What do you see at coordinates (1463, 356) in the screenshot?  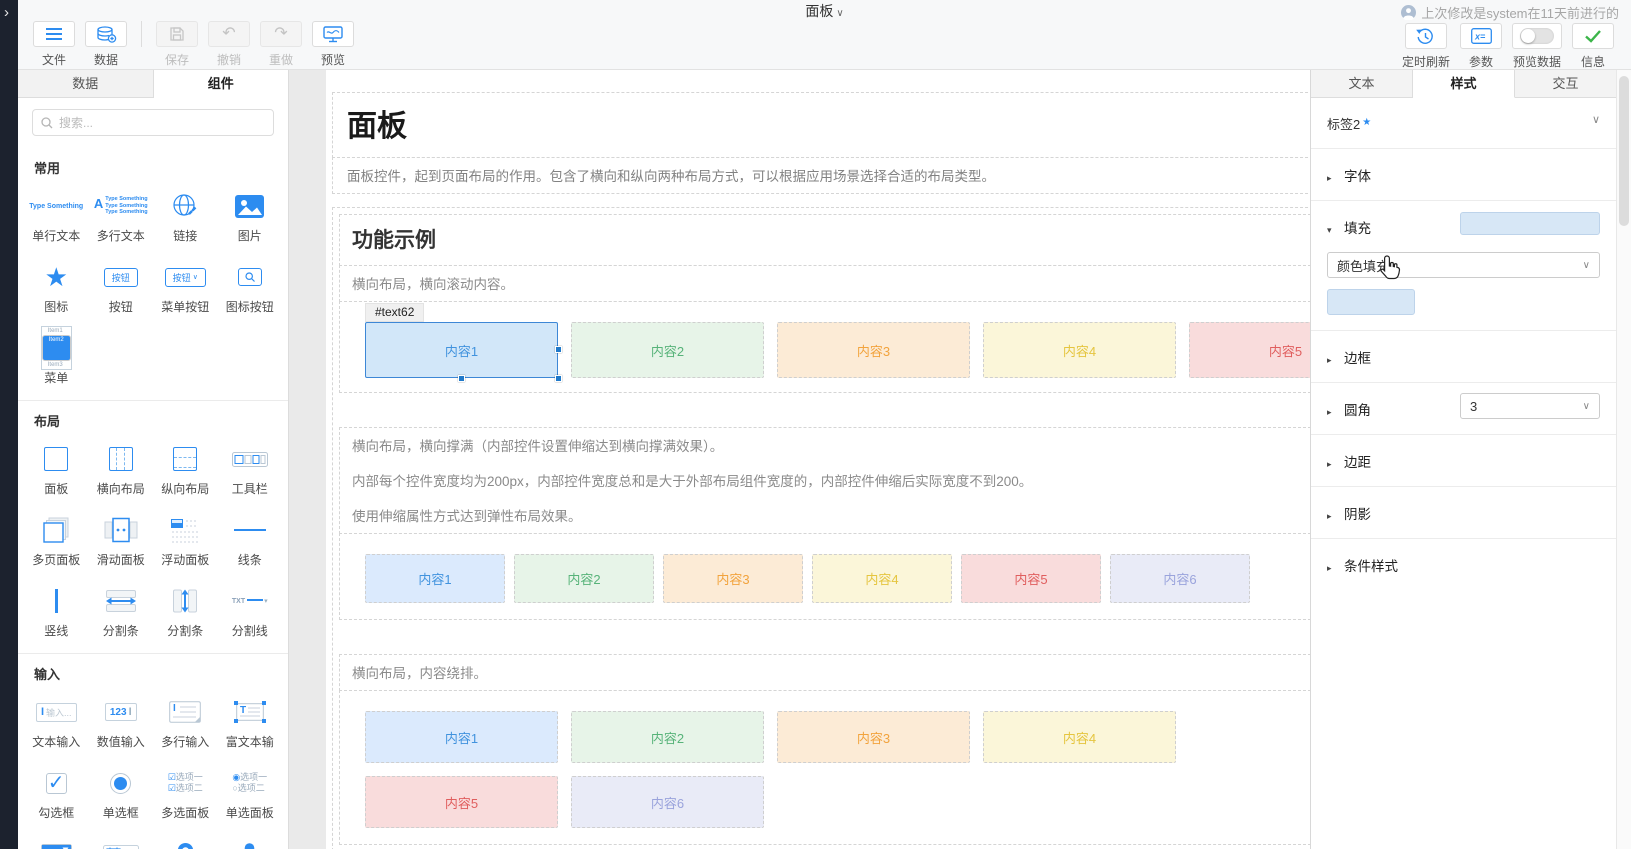 I see `style-section-边框: ▸ 边框` at bounding box center [1463, 356].